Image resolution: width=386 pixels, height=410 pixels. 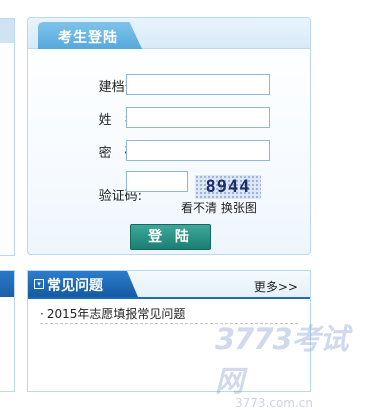 What do you see at coordinates (276, 286) in the screenshot?
I see `more-link: 更多>>` at bounding box center [276, 286].